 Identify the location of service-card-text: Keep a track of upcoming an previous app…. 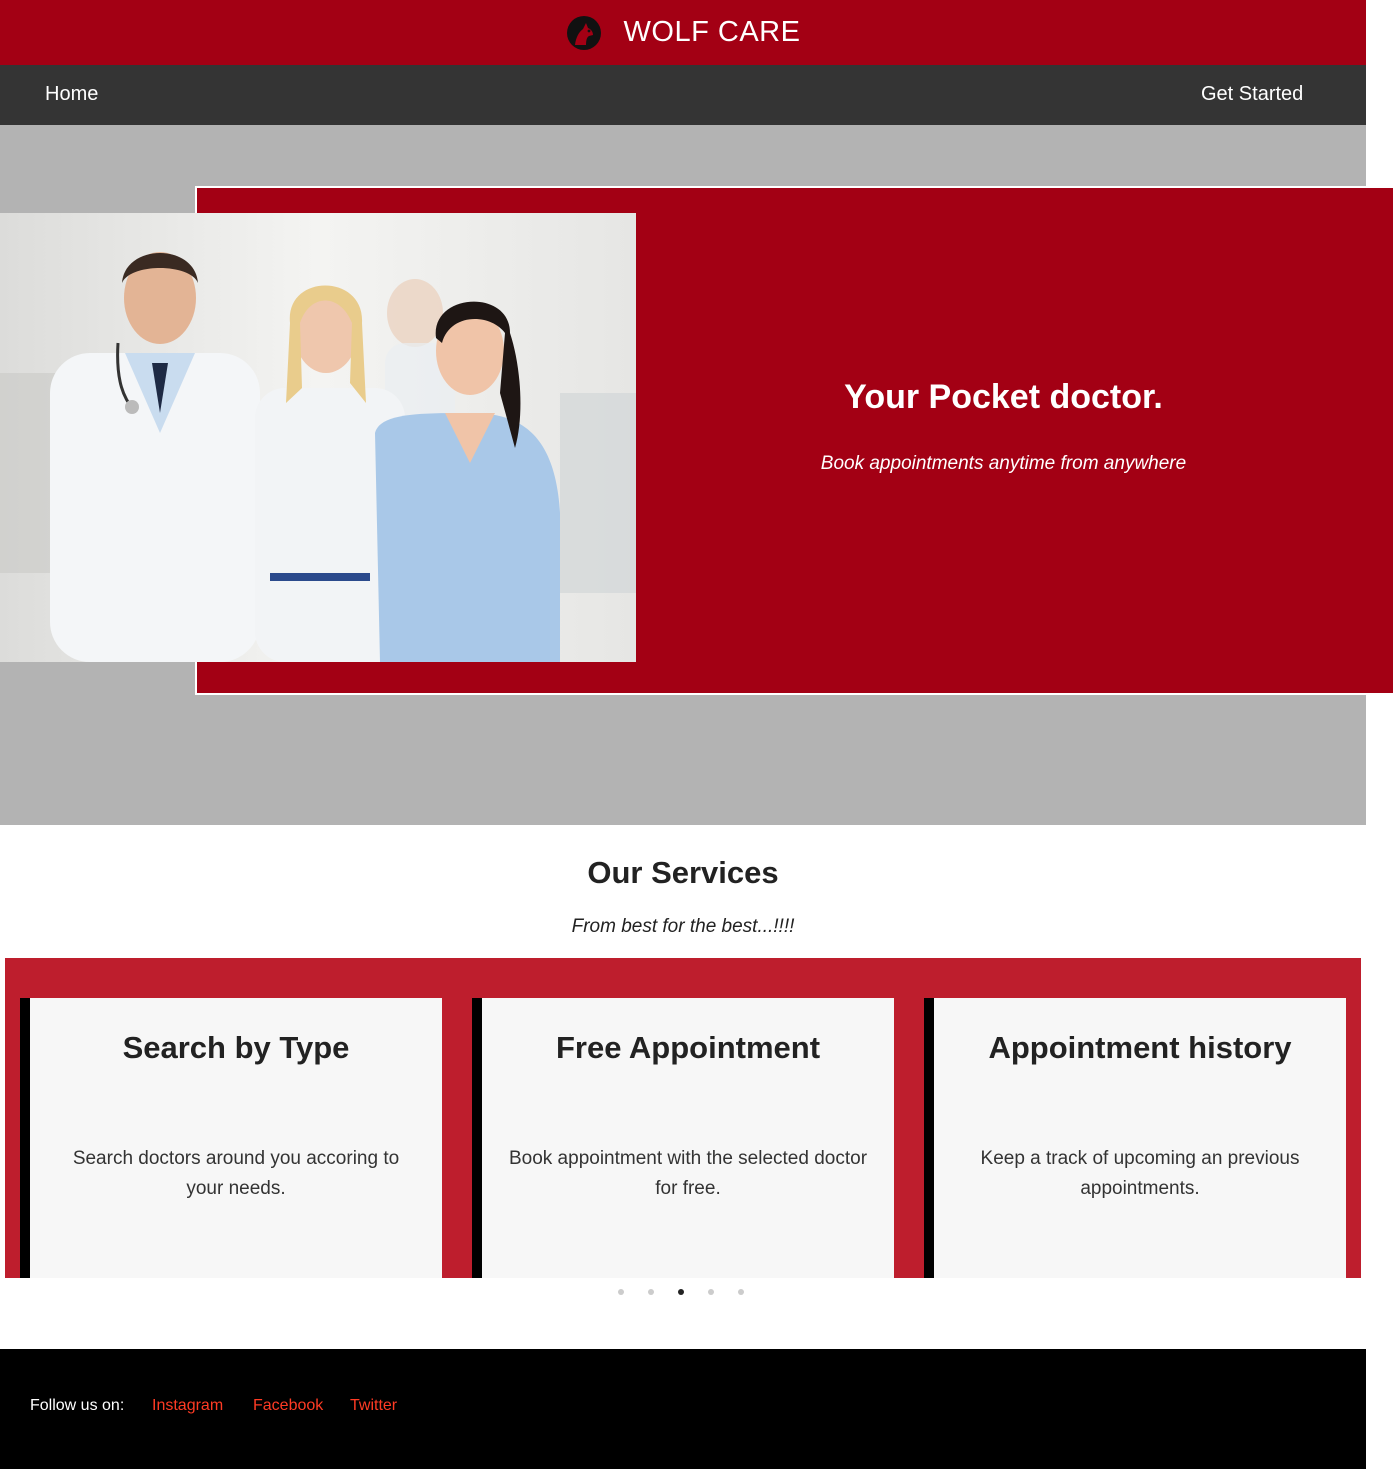
(1140, 1173).